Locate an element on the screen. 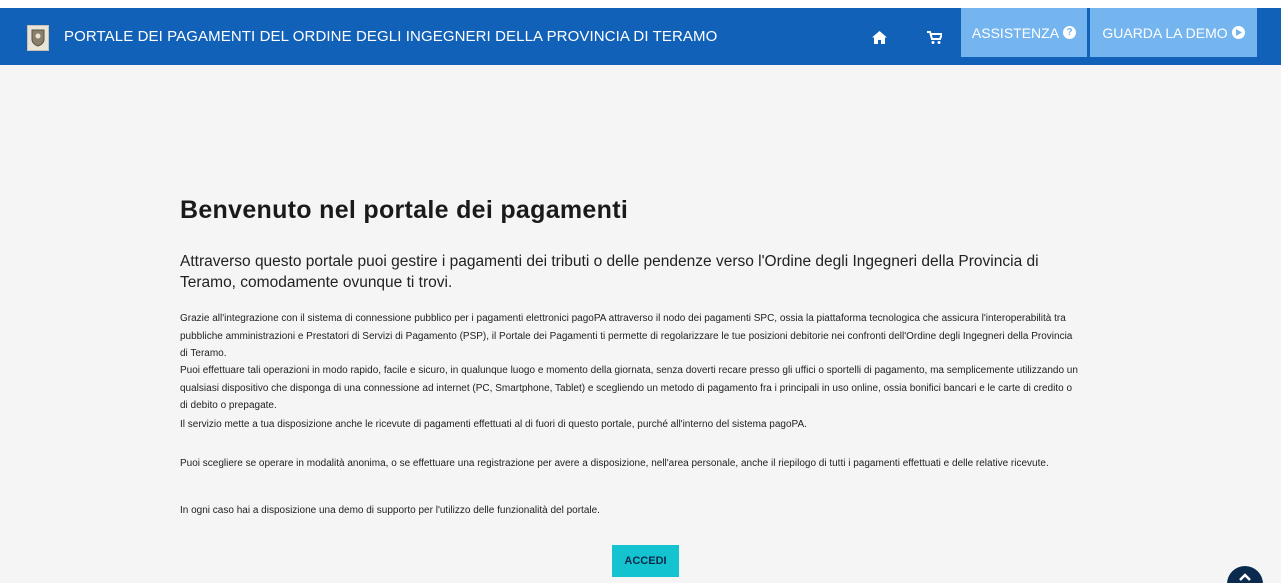 The image size is (1281, 583). crest-logo is located at coordinates (38, 38).